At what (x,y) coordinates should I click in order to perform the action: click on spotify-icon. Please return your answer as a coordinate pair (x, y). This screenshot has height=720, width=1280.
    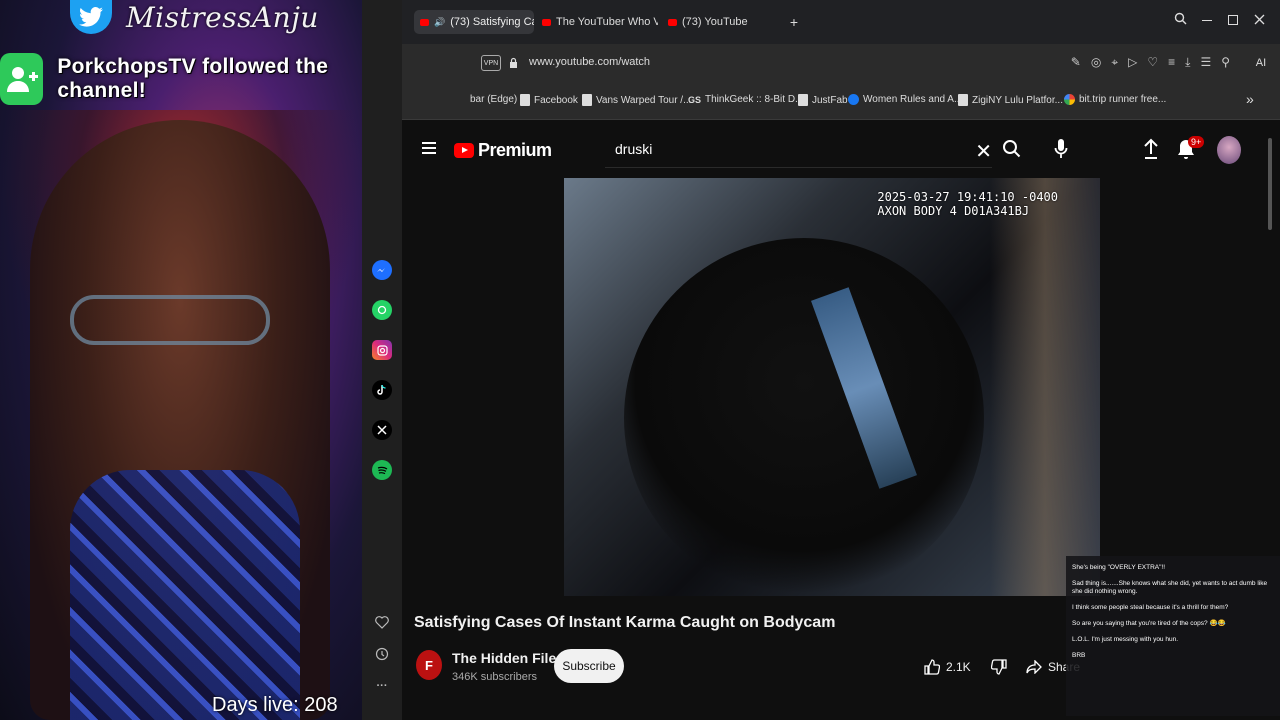
    Looking at the image, I should click on (382, 470).